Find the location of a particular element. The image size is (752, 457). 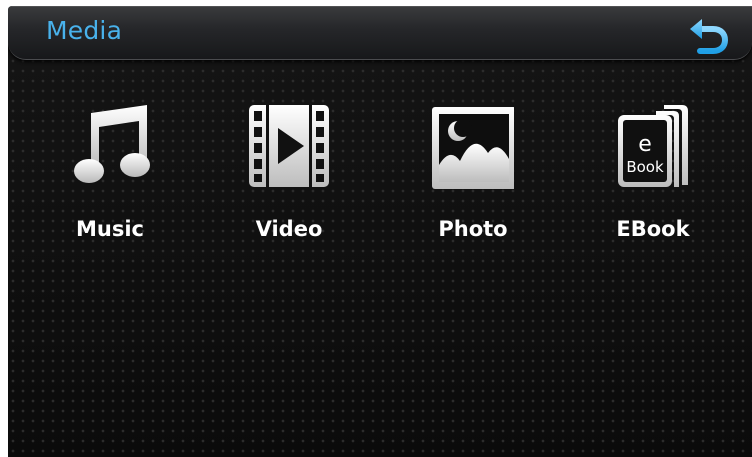

back-arrow-icon is located at coordinates (709, 36).